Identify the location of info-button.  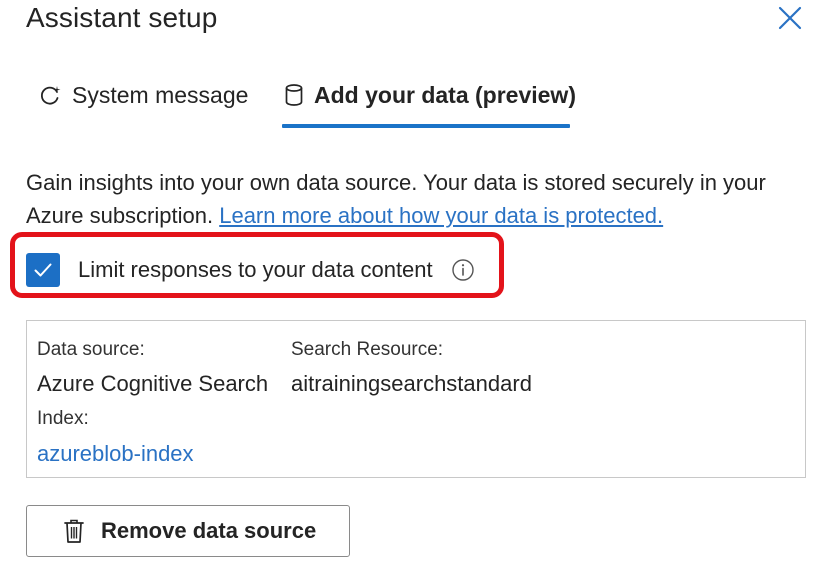
(463, 270).